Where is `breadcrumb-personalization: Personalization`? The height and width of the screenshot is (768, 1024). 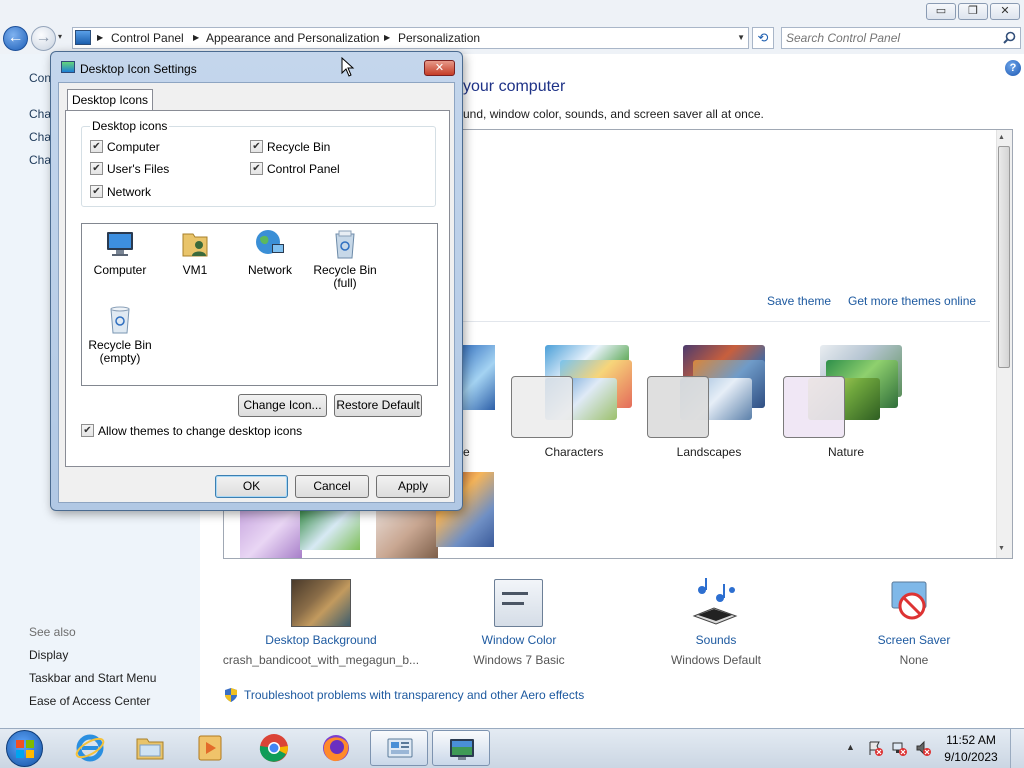
breadcrumb-personalization: Personalization is located at coordinates (439, 38).